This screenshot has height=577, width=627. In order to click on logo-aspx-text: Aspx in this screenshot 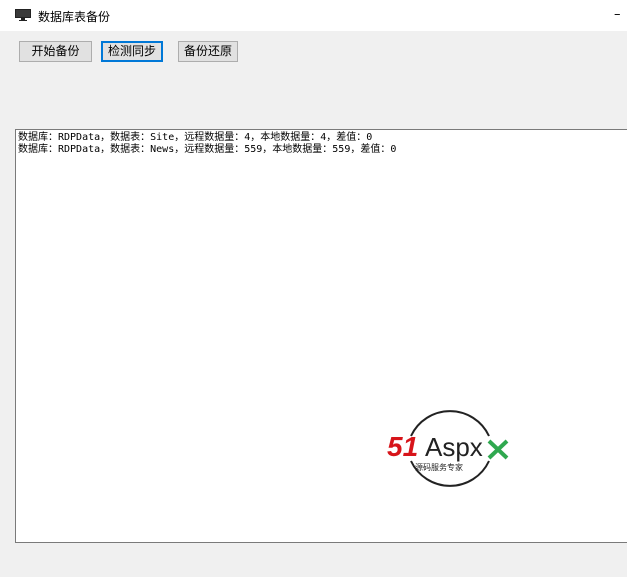, I will do `click(454, 447)`.